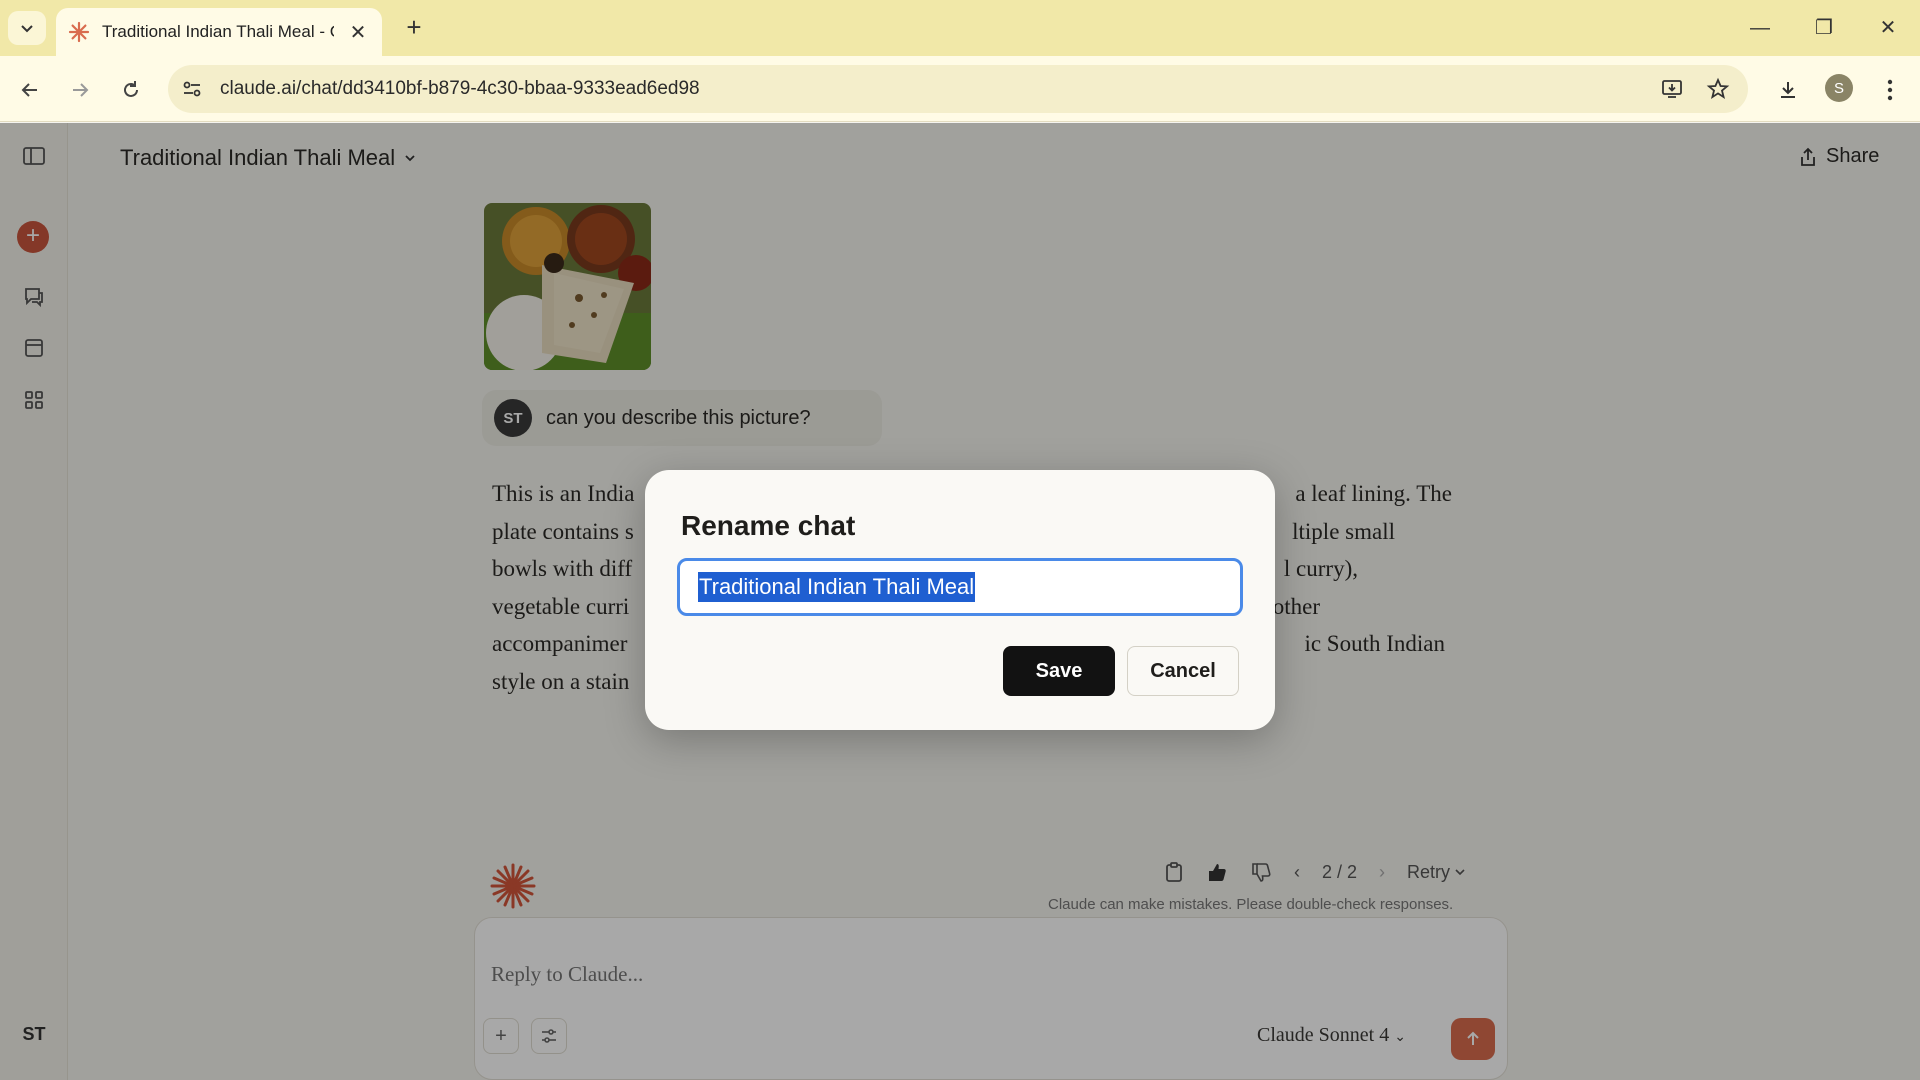 This screenshot has height=1080, width=1920. I want to click on rename-input: Traditional Indian Thali Meal, so click(960, 587).